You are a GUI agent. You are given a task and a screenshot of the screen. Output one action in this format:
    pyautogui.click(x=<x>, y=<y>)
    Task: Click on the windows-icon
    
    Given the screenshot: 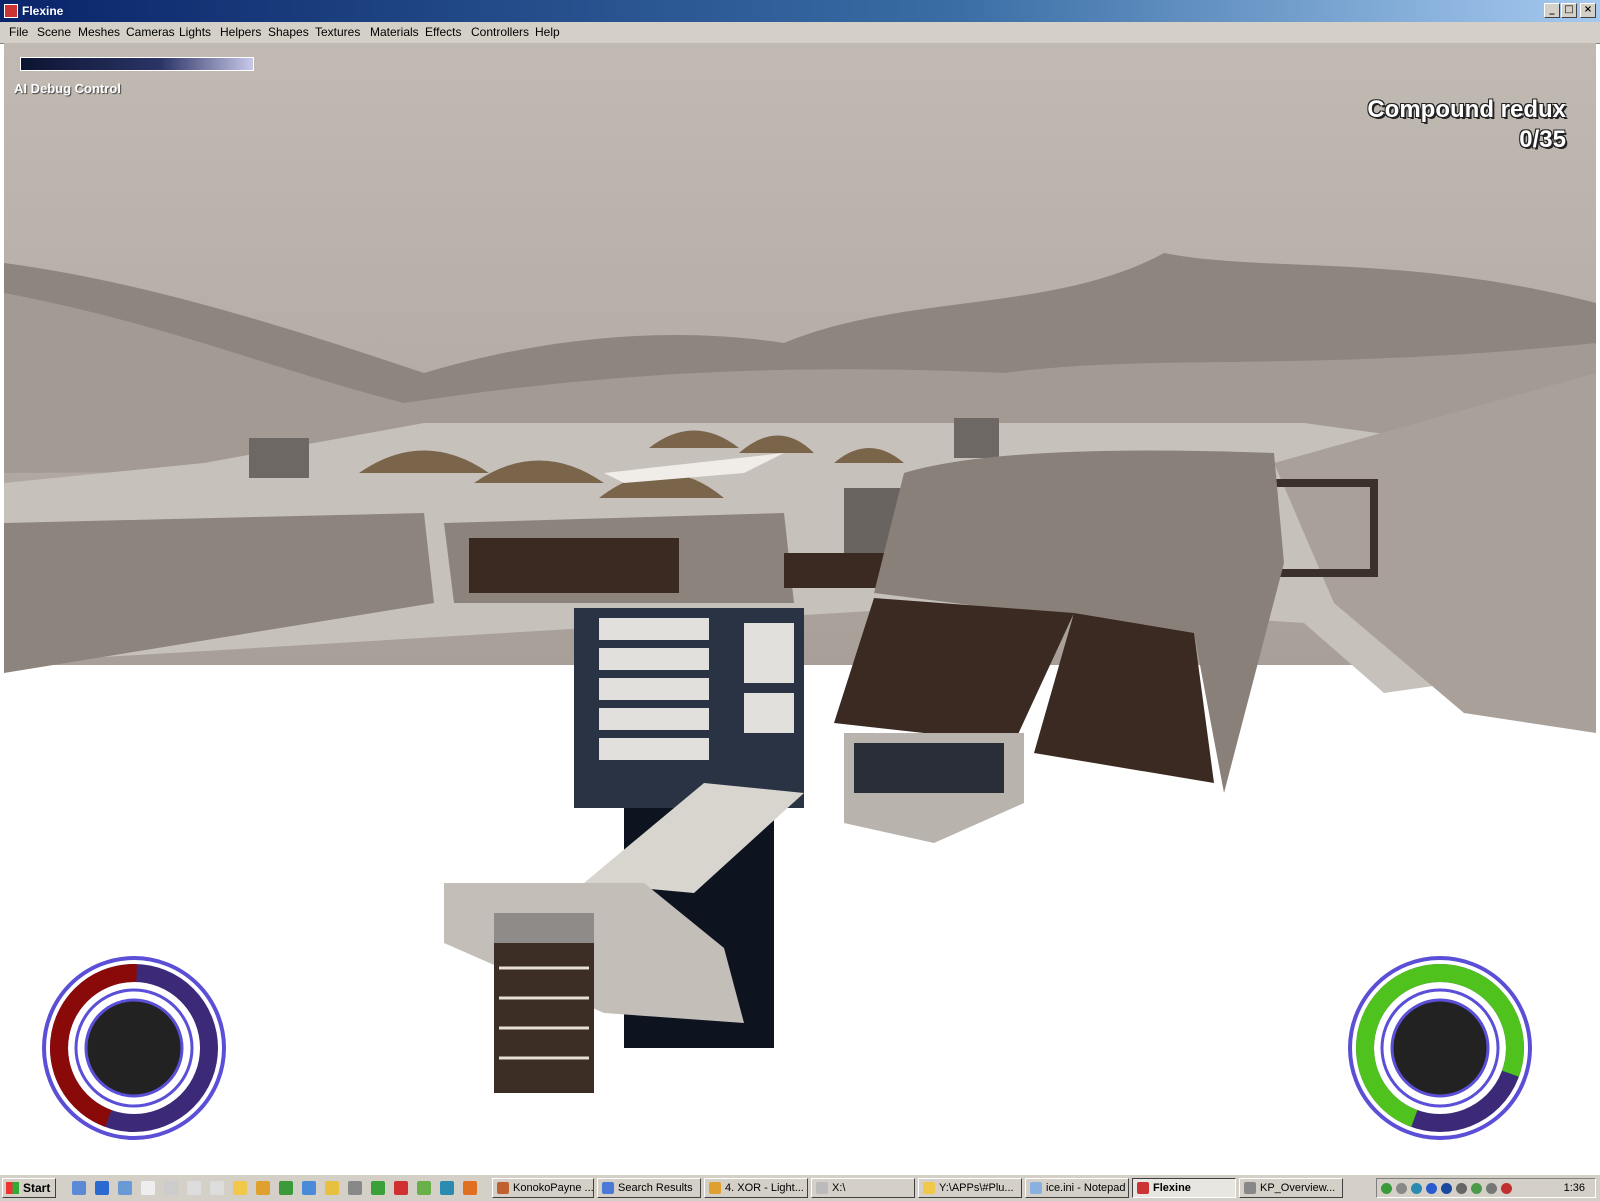 What is the action you would take?
    pyautogui.click(x=12, y=1188)
    